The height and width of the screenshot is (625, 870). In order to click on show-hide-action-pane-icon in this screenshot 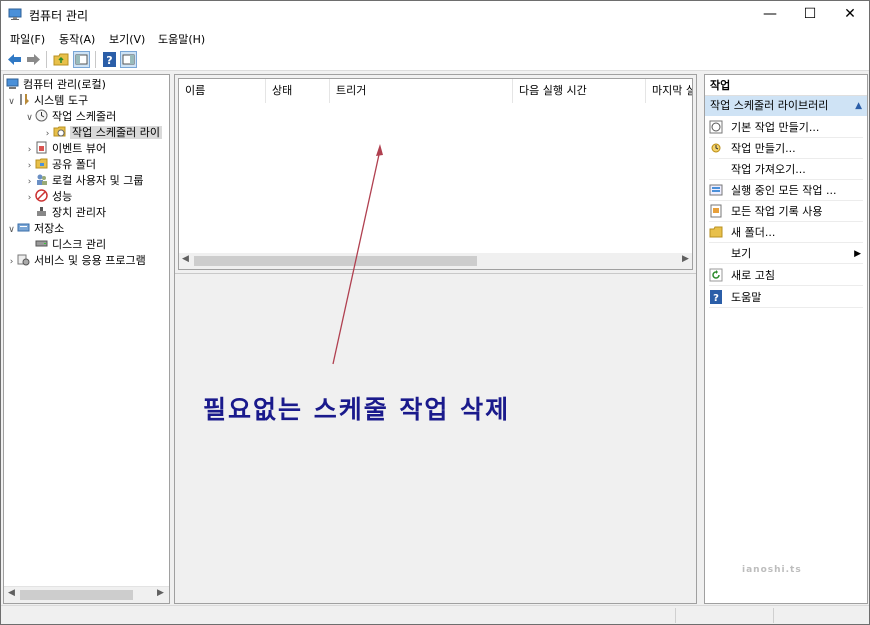, I will do `click(128, 59)`.